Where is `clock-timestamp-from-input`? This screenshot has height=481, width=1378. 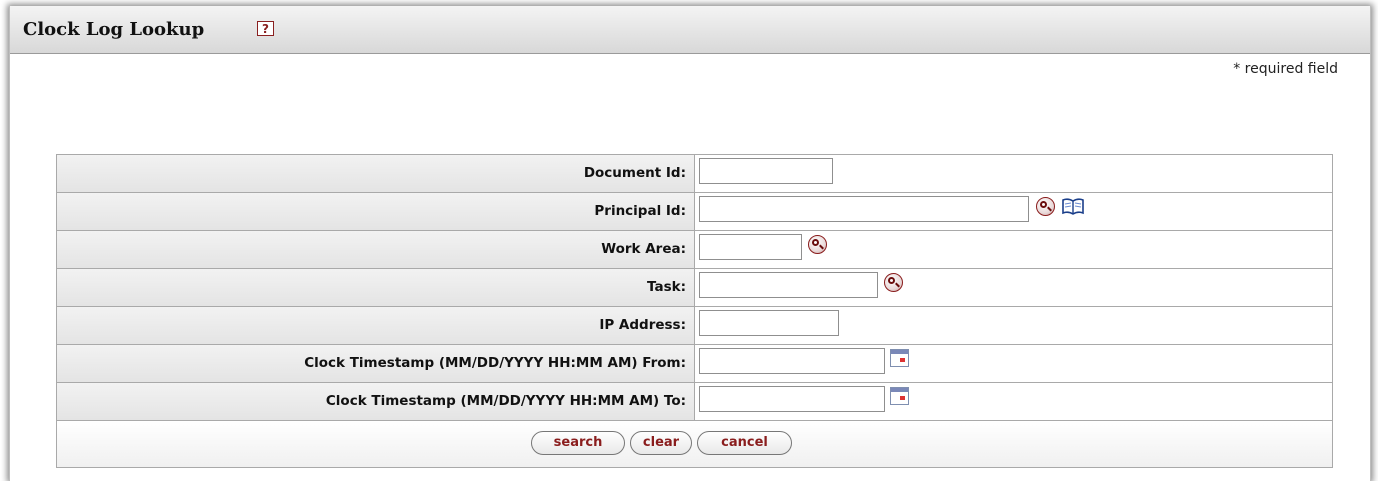 clock-timestamp-from-input is located at coordinates (792, 361).